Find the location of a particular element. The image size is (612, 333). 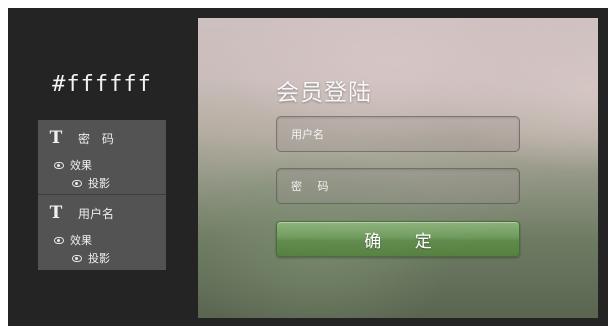

login-title: 会员登陆 is located at coordinates (324, 93).